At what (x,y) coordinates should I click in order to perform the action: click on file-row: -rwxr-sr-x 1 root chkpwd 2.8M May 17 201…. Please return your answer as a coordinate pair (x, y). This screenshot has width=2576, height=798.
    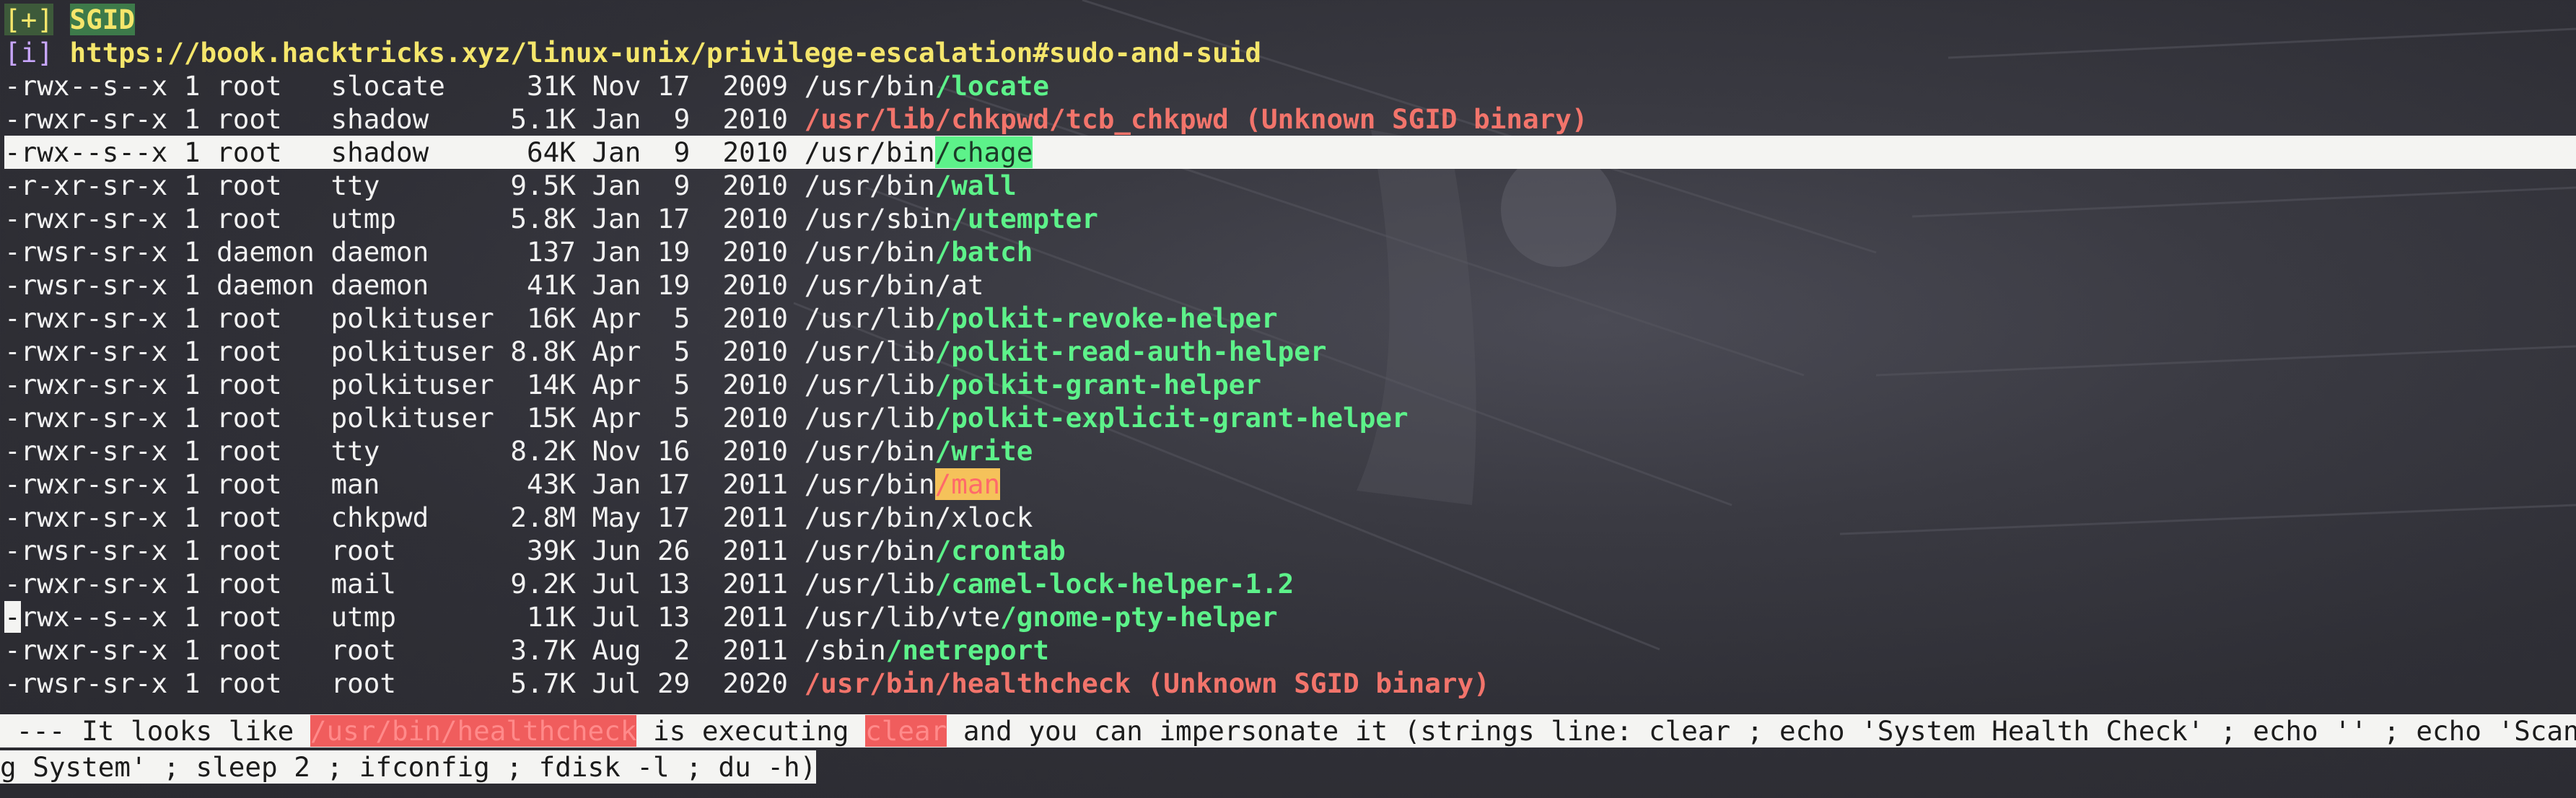
    Looking at the image, I should click on (1290, 517).